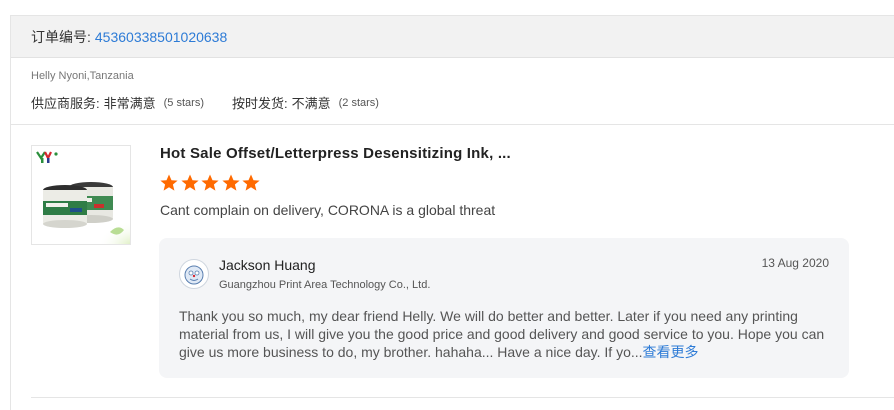  I want to click on seller-name: Jackson Huang, so click(267, 265).